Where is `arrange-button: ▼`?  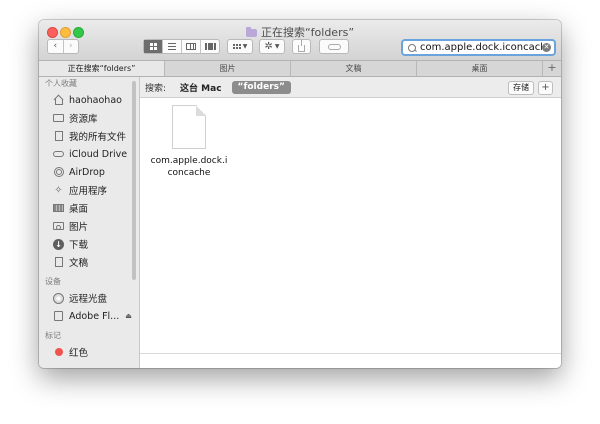
arrange-button: ▼ is located at coordinates (240, 46).